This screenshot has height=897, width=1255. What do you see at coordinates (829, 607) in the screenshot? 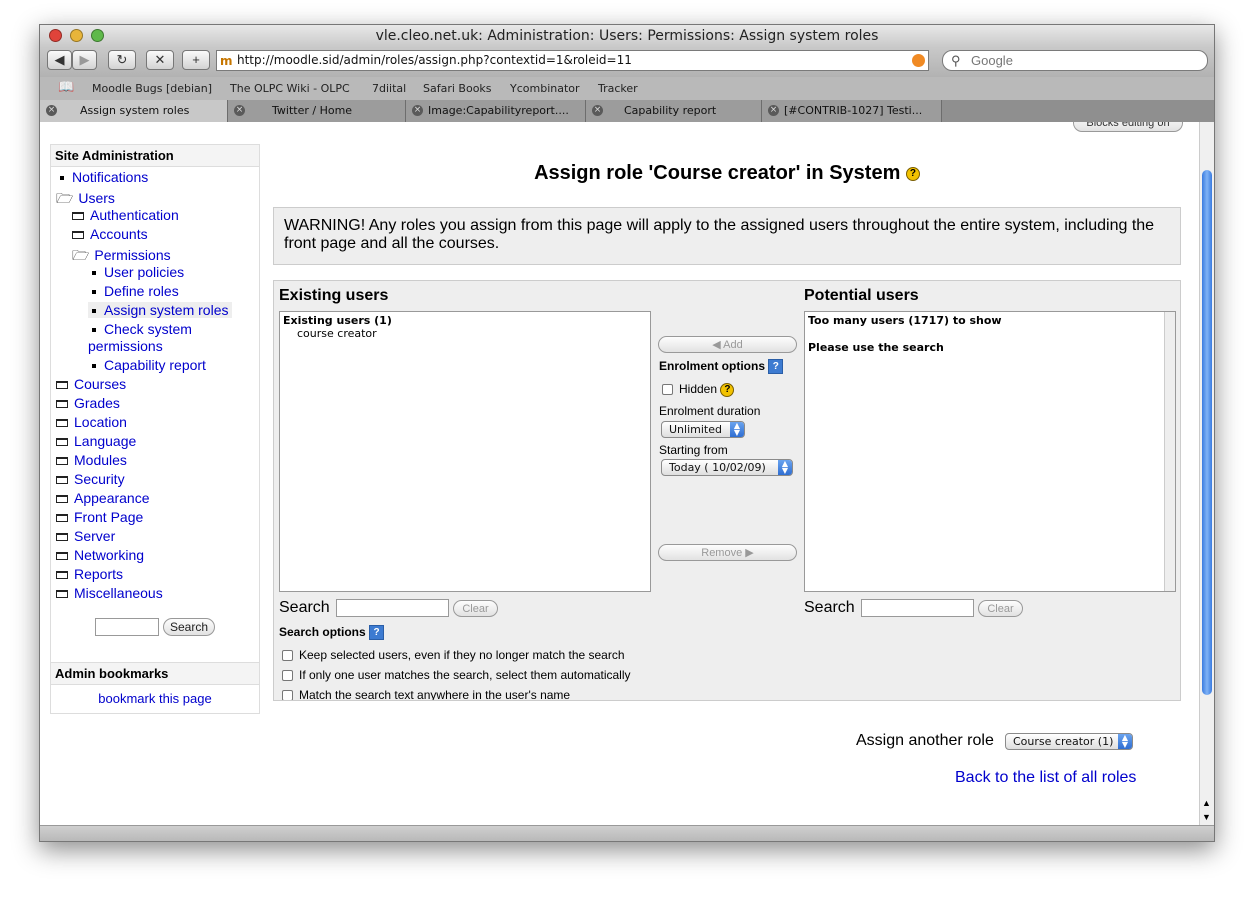
I see `potential-search-label: Search` at bounding box center [829, 607].